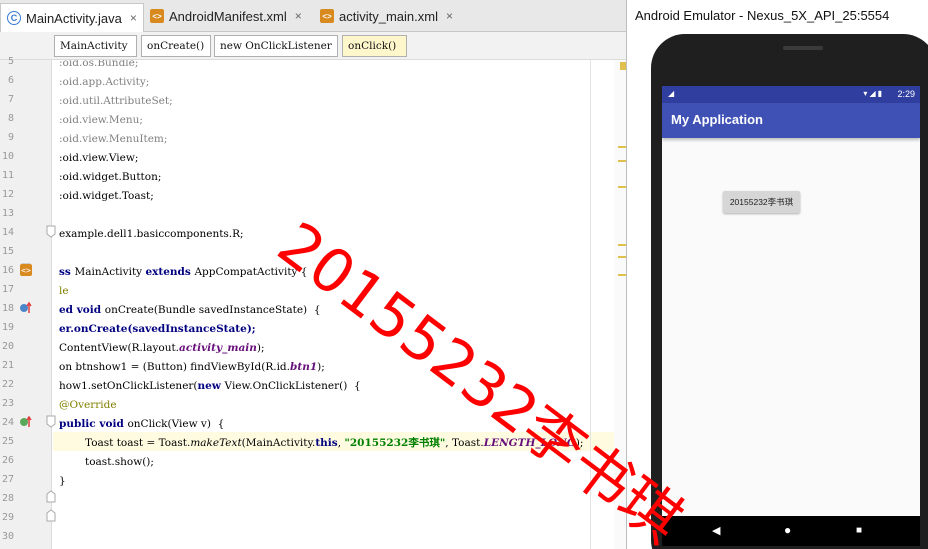  I want to click on code-keyword: ed, so click(68, 310).